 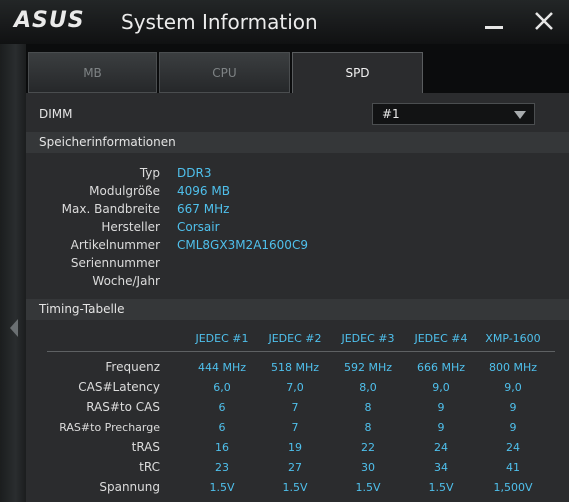 What do you see at coordinates (149, 467) in the screenshot?
I see `timing-row-key: tRC` at bounding box center [149, 467].